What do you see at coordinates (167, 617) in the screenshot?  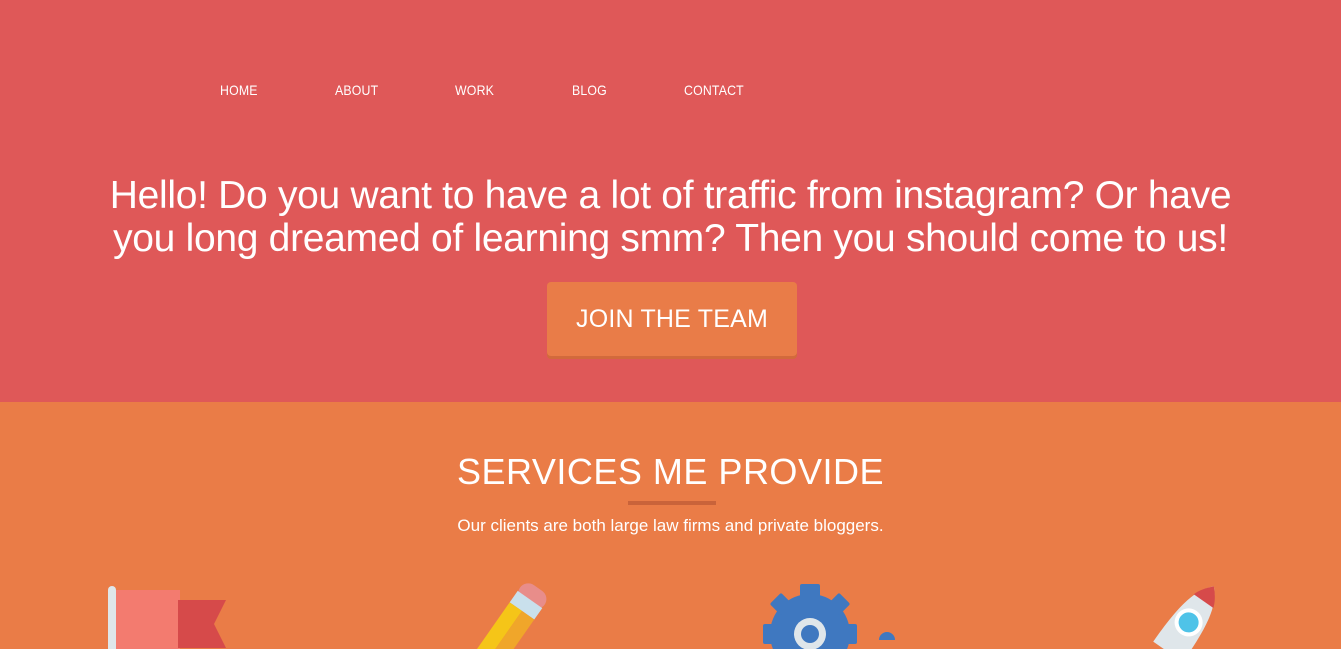 I see `flag-icon` at bounding box center [167, 617].